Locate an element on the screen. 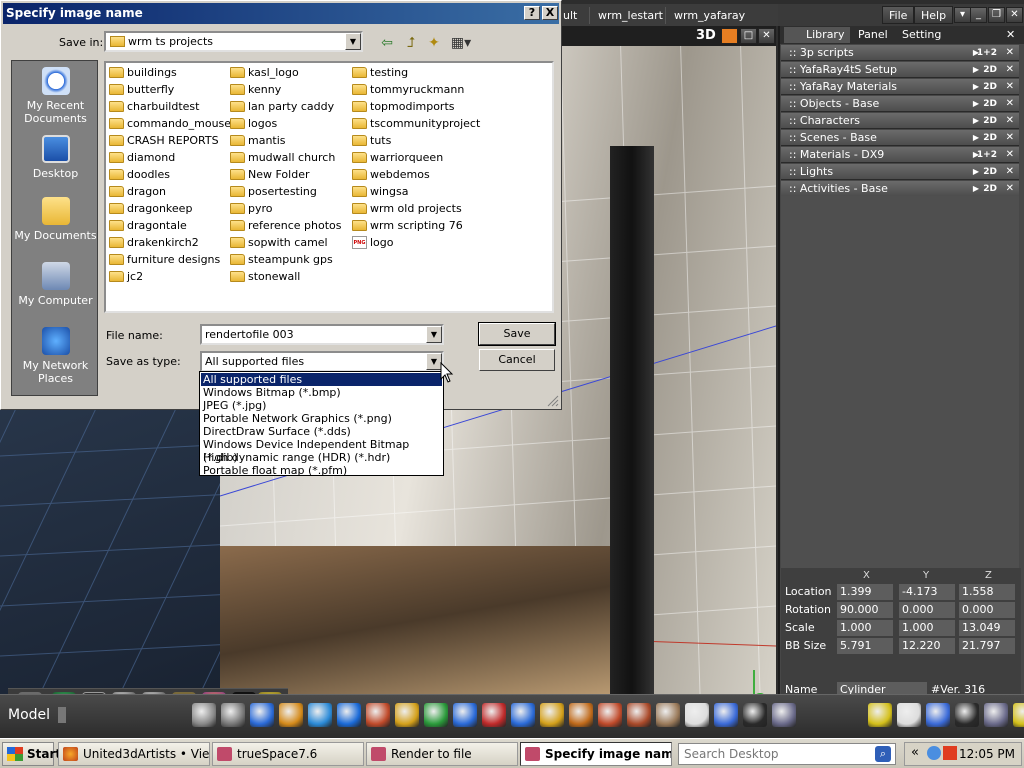 This screenshot has width=1024, height=768. dialog-titlebar: Specify image name ? X is located at coordinates (281, 13).